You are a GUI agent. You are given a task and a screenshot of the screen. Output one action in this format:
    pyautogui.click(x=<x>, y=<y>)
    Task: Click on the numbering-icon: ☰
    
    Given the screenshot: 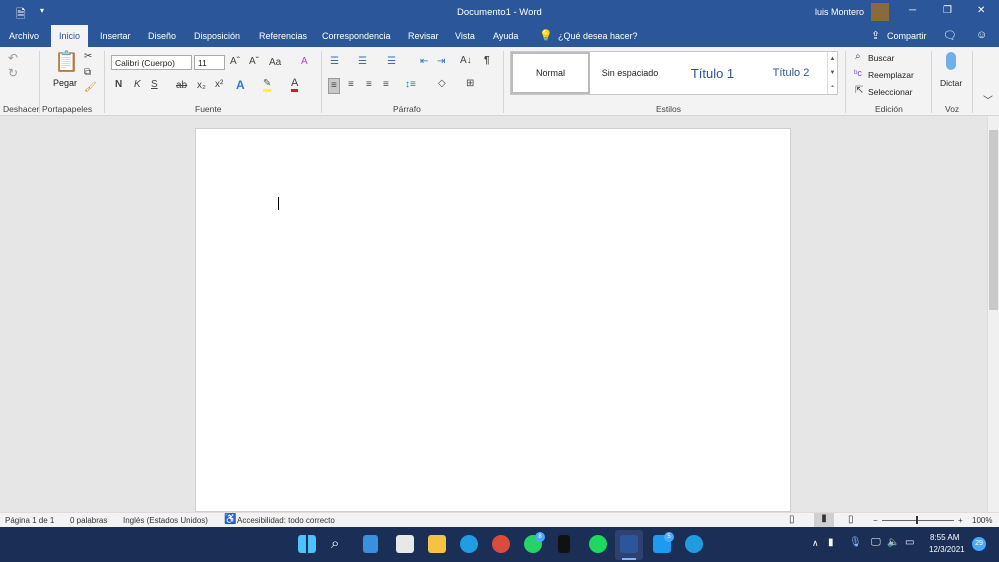 What is the action you would take?
    pyautogui.click(x=362, y=62)
    